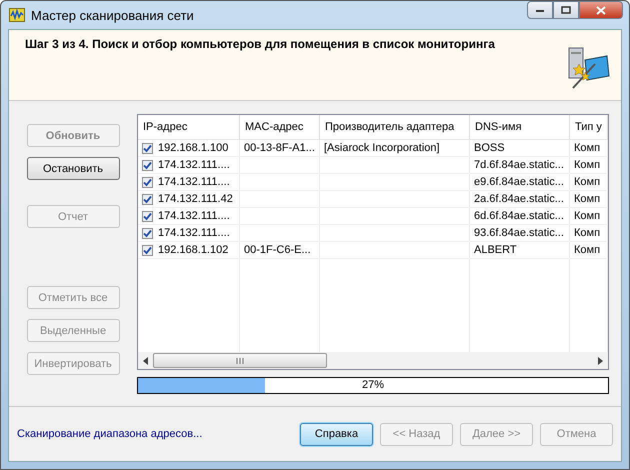 The height and width of the screenshot is (470, 630). I want to click on window-title: Мастер сканирования сети, so click(112, 15).